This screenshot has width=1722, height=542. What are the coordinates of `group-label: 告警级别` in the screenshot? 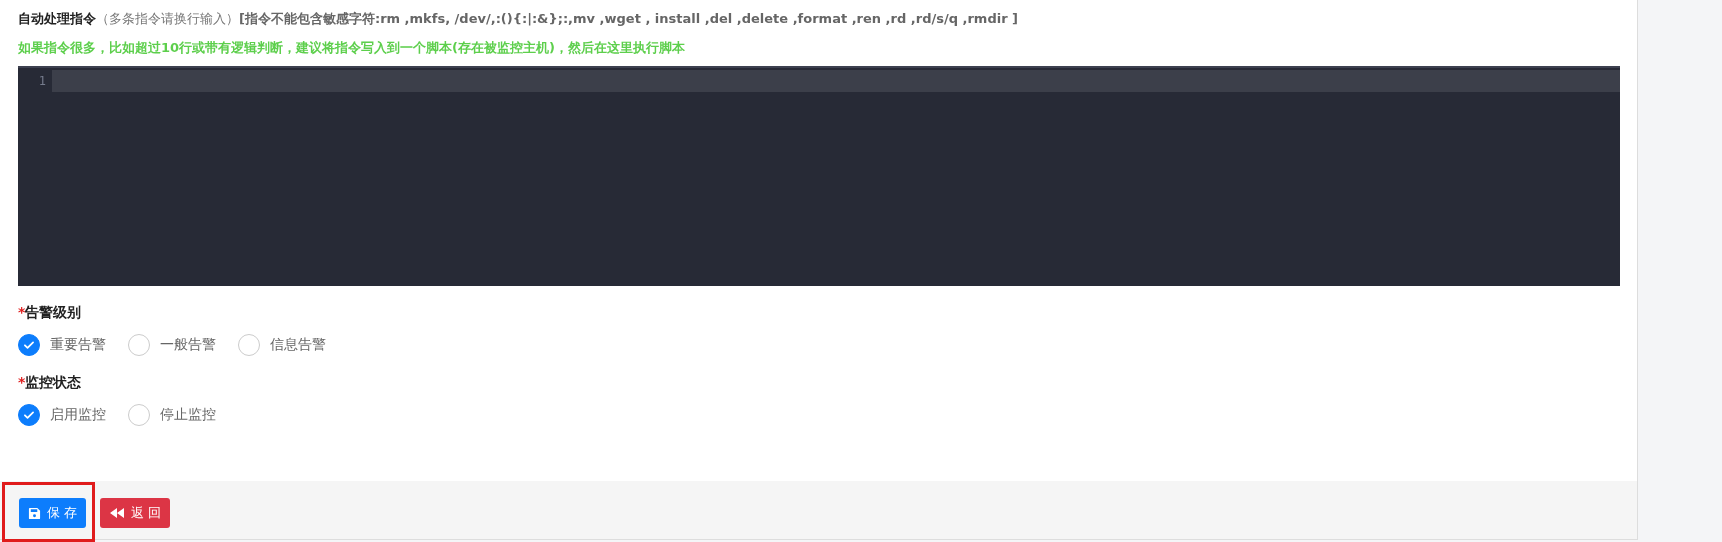 It's located at (53, 312).